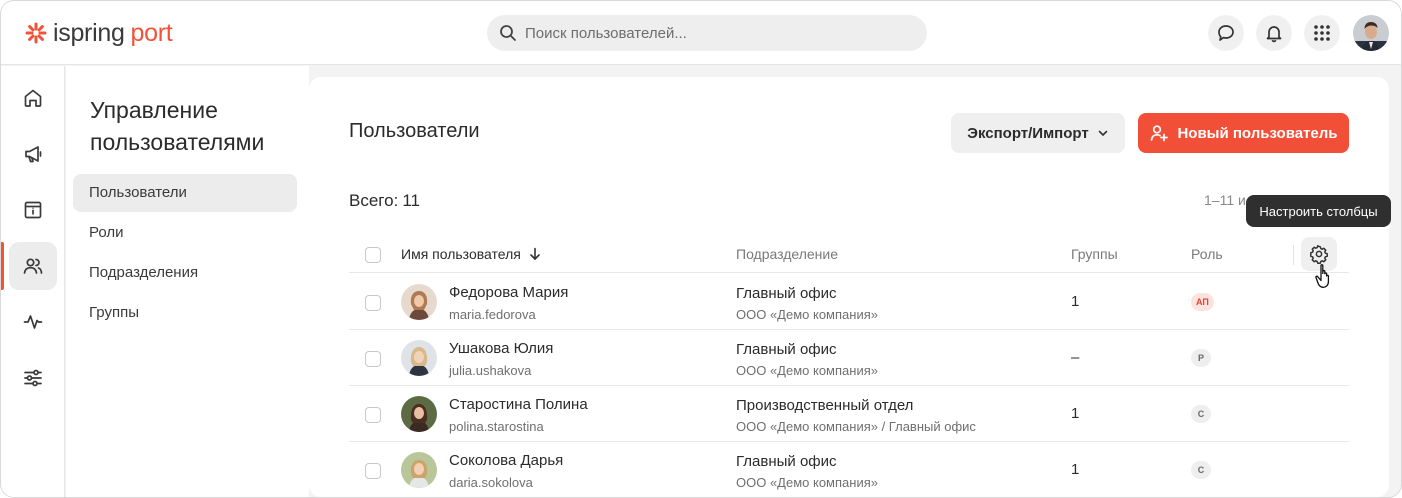 Image resolution: width=1402 pixels, height=498 pixels. I want to click on user-login: polina.starostina, so click(496, 426).